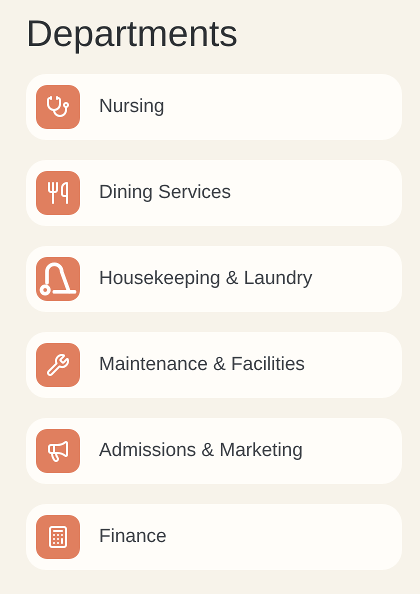 The height and width of the screenshot is (594, 420). What do you see at coordinates (58, 193) in the screenshot?
I see `fork-knife-icon` at bounding box center [58, 193].